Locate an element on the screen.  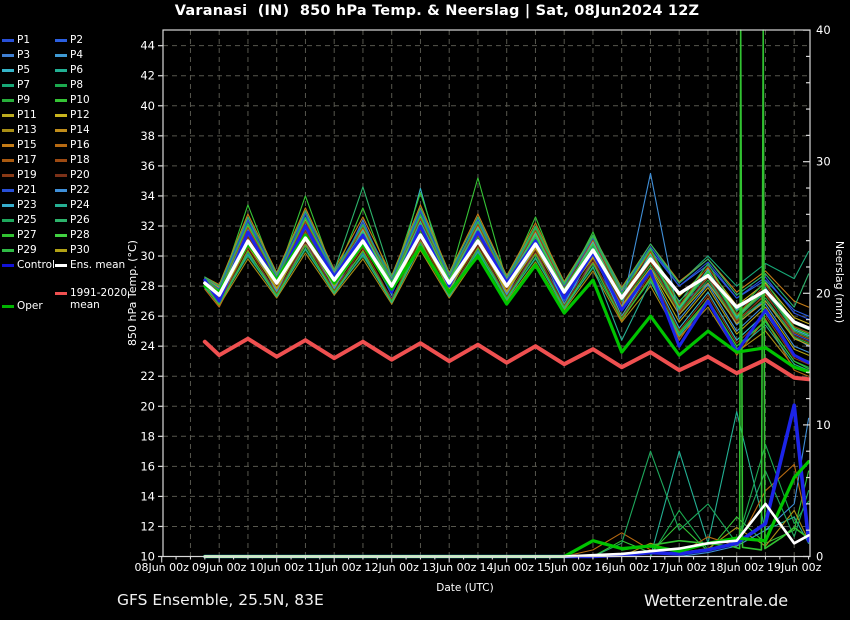
legend-item-P9-swatch is located at coordinates (8, 100).